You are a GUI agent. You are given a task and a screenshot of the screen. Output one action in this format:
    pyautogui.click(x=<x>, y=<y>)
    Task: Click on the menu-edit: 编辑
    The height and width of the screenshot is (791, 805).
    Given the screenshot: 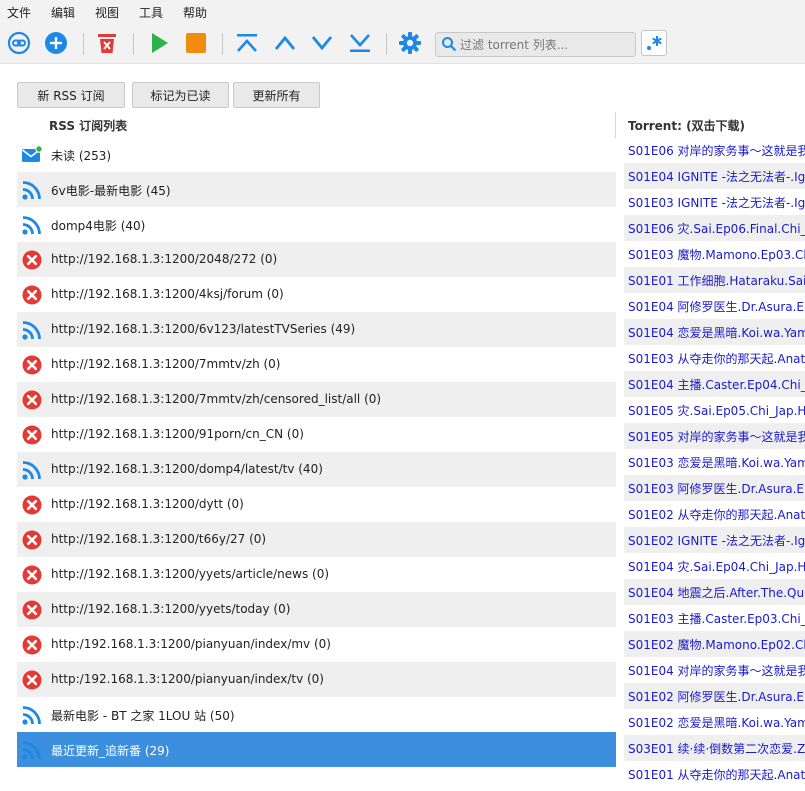 What is the action you would take?
    pyautogui.click(x=63, y=12)
    